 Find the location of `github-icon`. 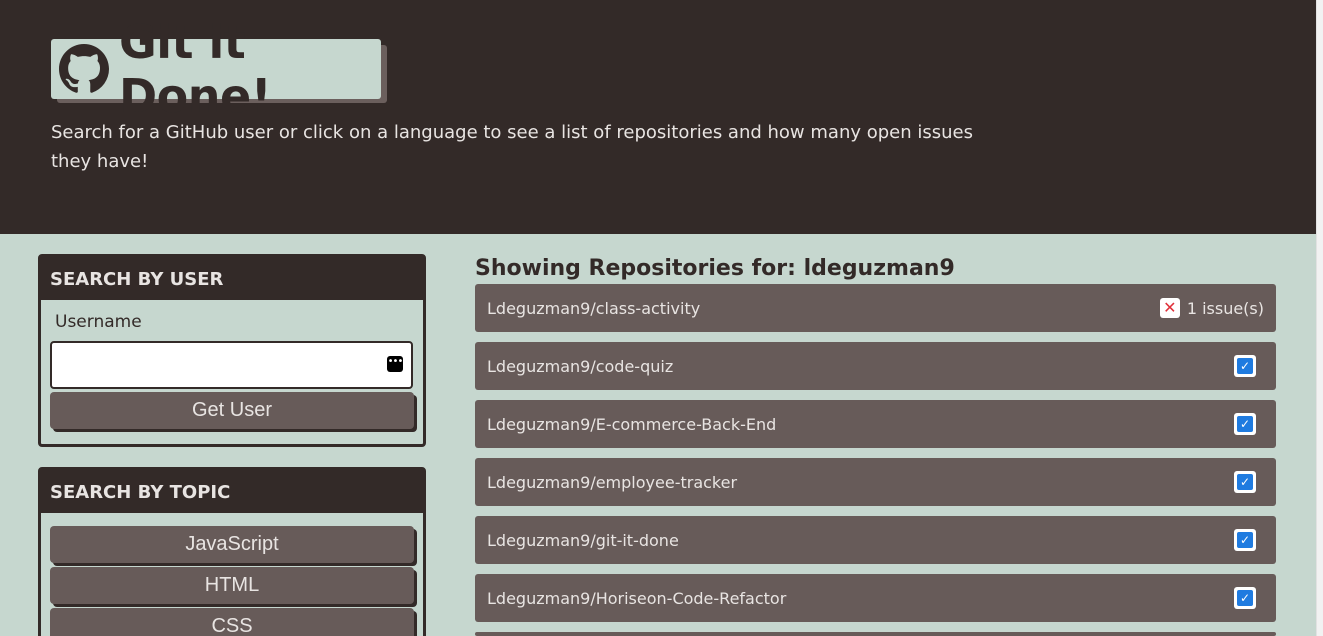

github-icon is located at coordinates (84, 69).